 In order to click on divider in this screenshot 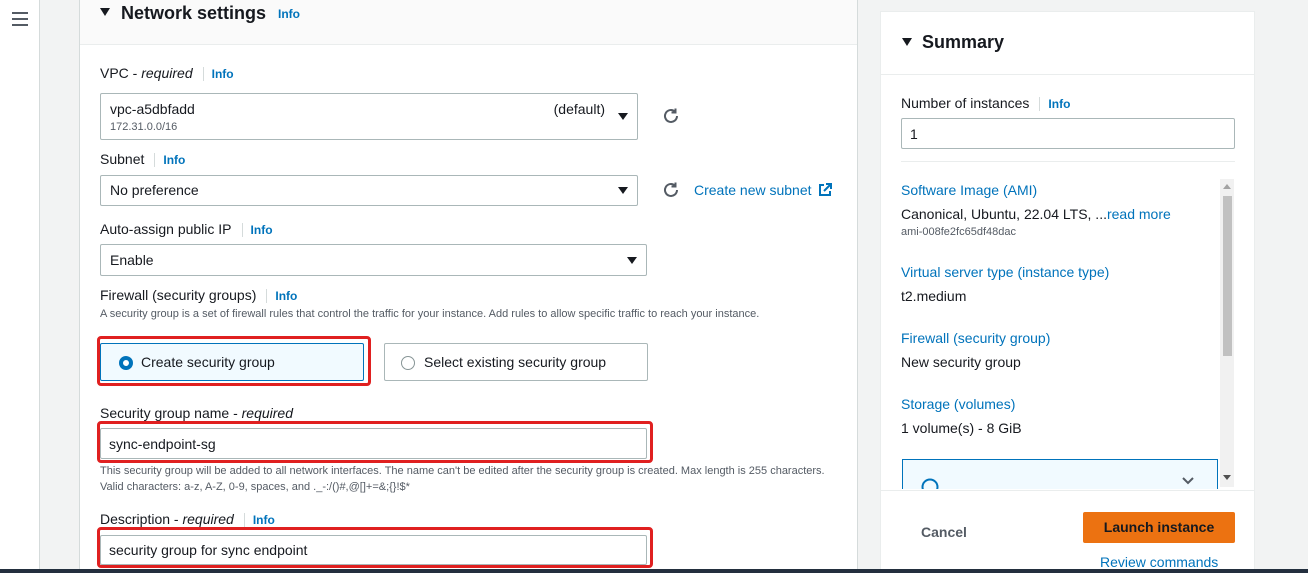, I will do `click(1068, 161)`.